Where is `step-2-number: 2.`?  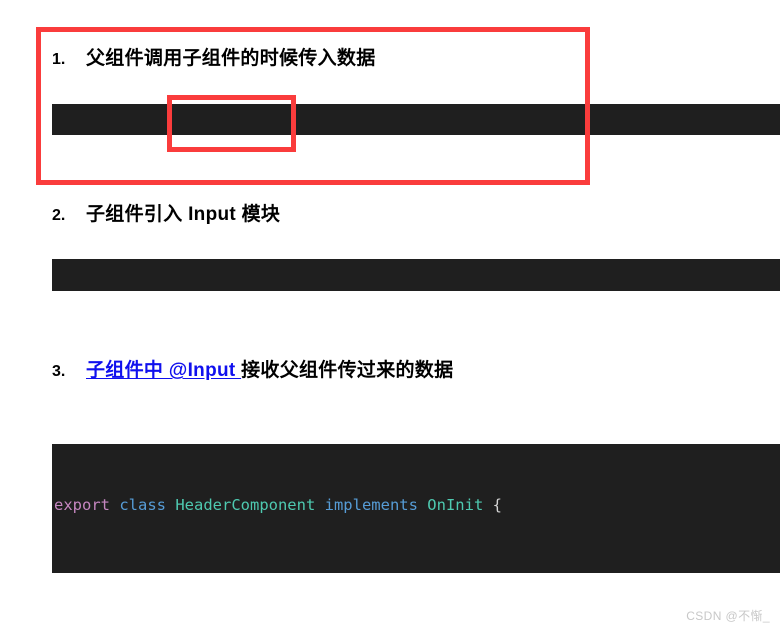 step-2-number: 2. is located at coordinates (59, 215).